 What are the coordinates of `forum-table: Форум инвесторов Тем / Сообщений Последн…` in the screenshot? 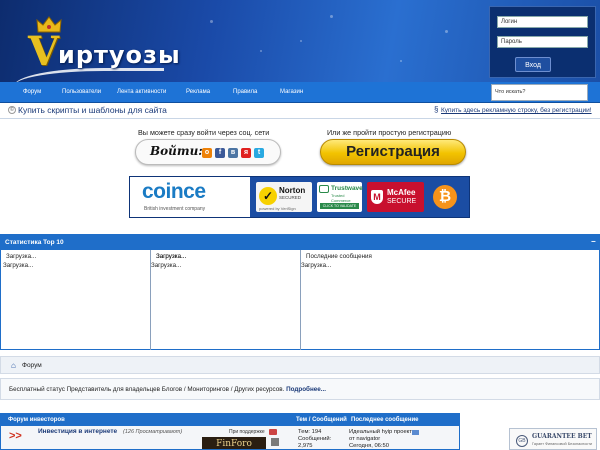 It's located at (230, 431).